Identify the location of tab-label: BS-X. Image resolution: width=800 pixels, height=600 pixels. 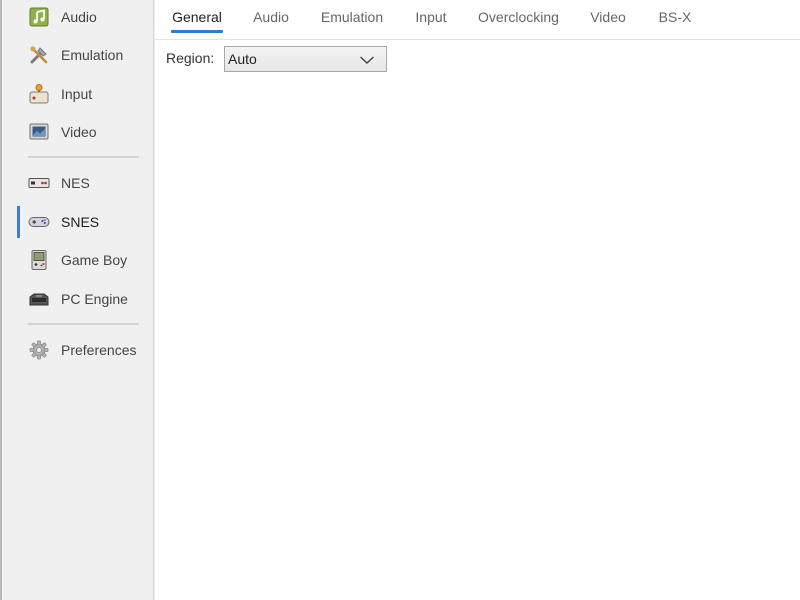
(675, 17).